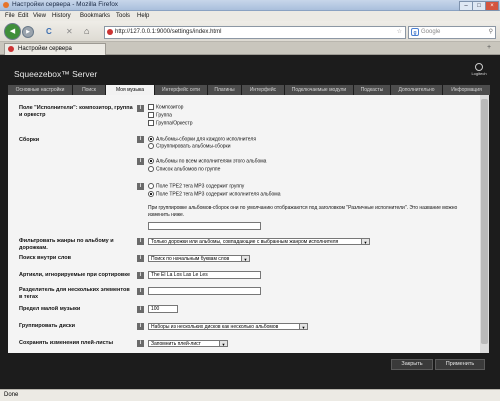 The height and width of the screenshot is (401, 500). Describe the element at coordinates (399, 31) in the screenshot. I see `bookmark-star-icon: ☆` at that location.